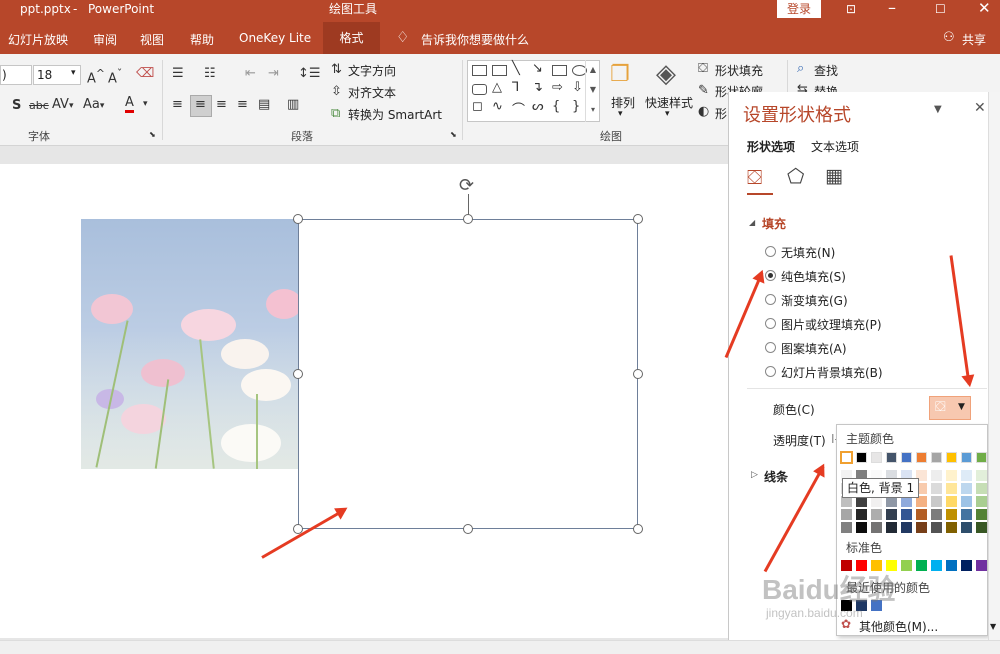 The height and width of the screenshot is (654, 1000). I want to click on resize-handle-n, so click(468, 219).